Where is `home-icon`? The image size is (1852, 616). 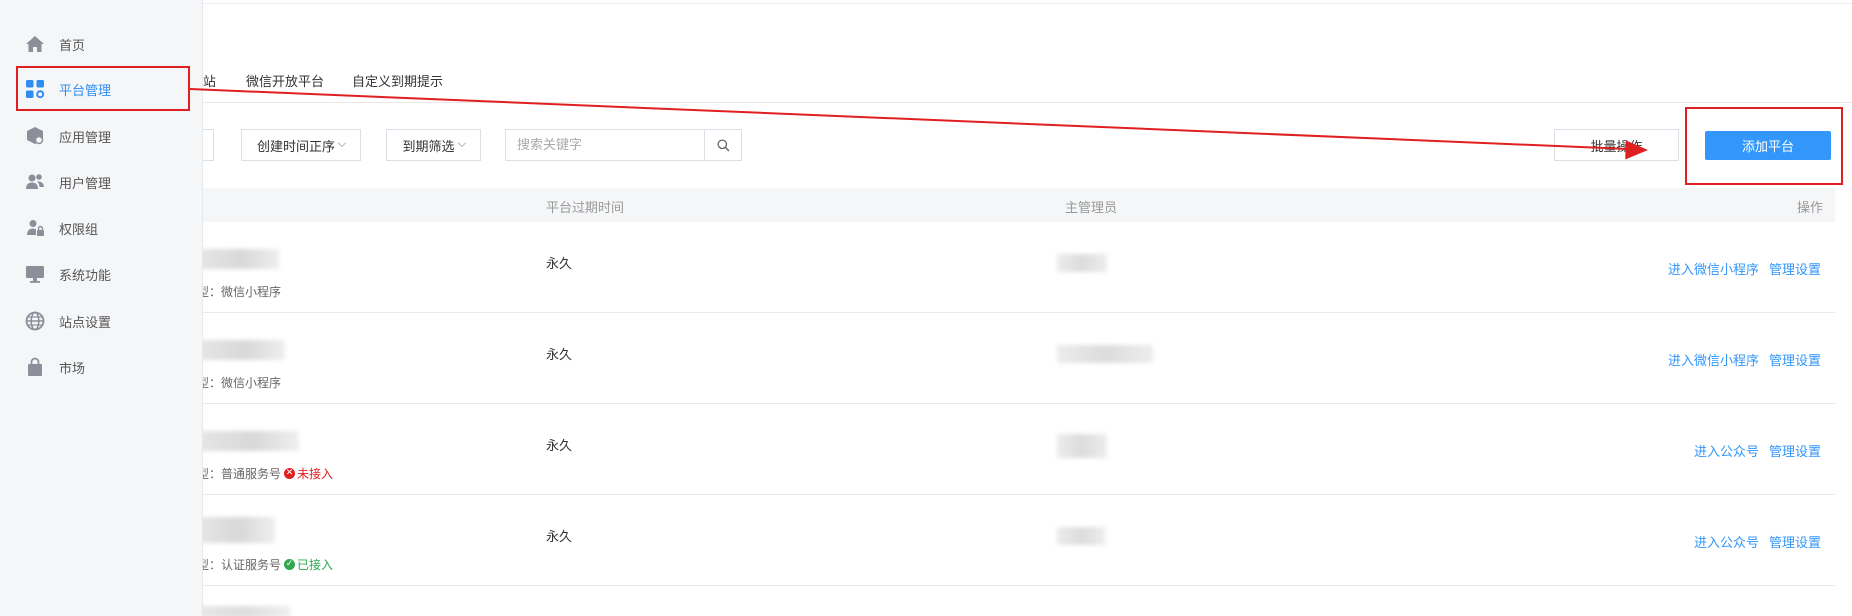
home-icon is located at coordinates (35, 44).